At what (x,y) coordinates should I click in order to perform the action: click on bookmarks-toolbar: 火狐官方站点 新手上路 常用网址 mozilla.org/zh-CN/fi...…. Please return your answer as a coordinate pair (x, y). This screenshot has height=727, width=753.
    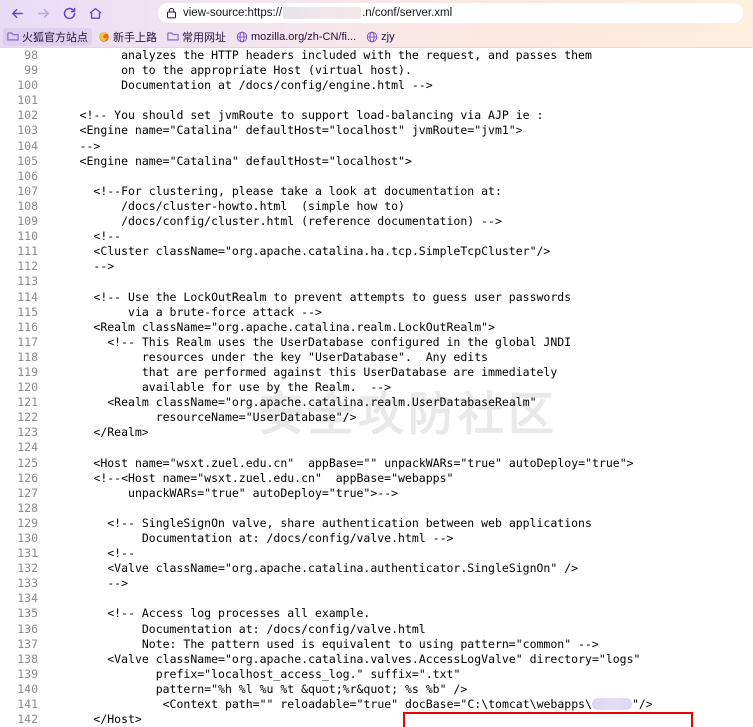
    Looking at the image, I should click on (376, 36).